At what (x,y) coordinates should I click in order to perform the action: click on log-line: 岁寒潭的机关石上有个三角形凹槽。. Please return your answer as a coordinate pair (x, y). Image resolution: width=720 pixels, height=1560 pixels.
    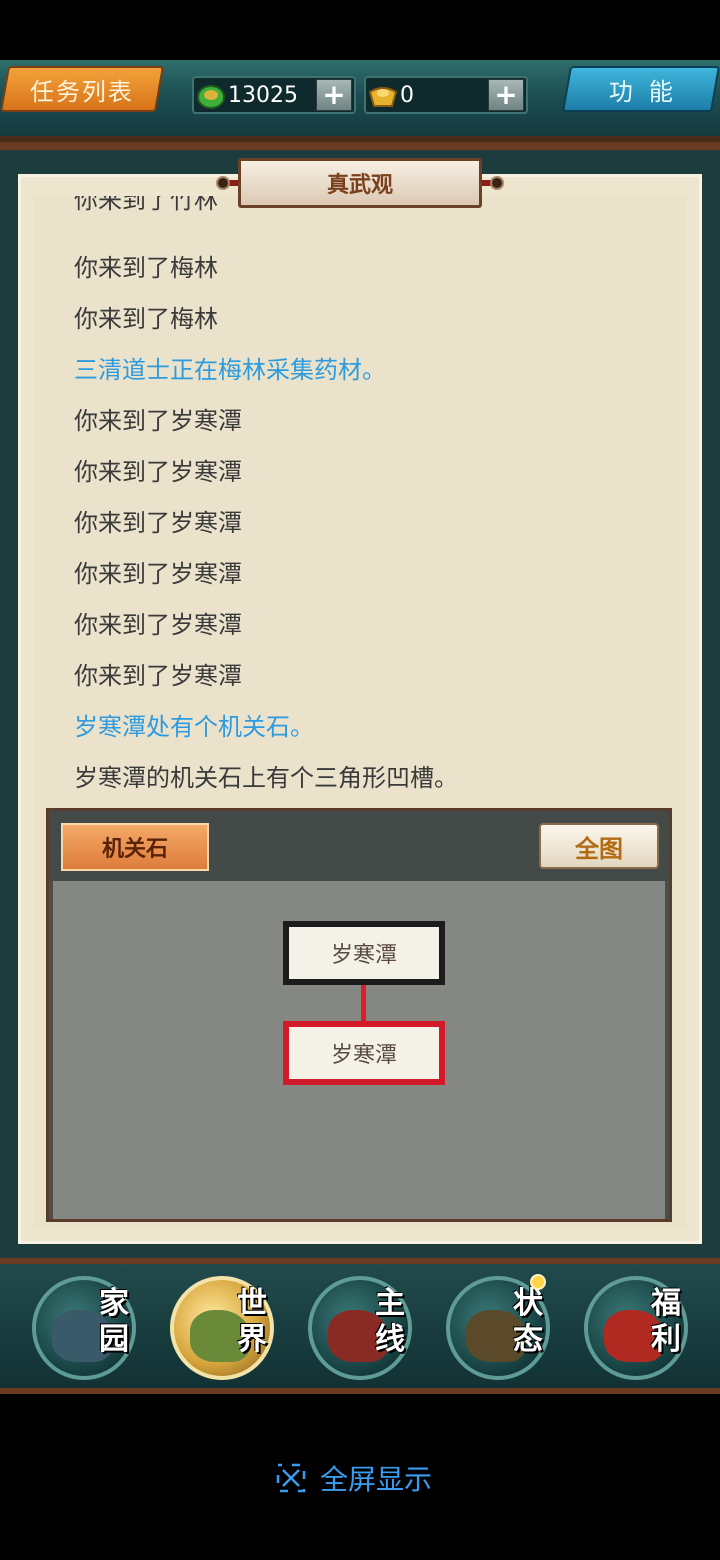
    Looking at the image, I should click on (266, 778).